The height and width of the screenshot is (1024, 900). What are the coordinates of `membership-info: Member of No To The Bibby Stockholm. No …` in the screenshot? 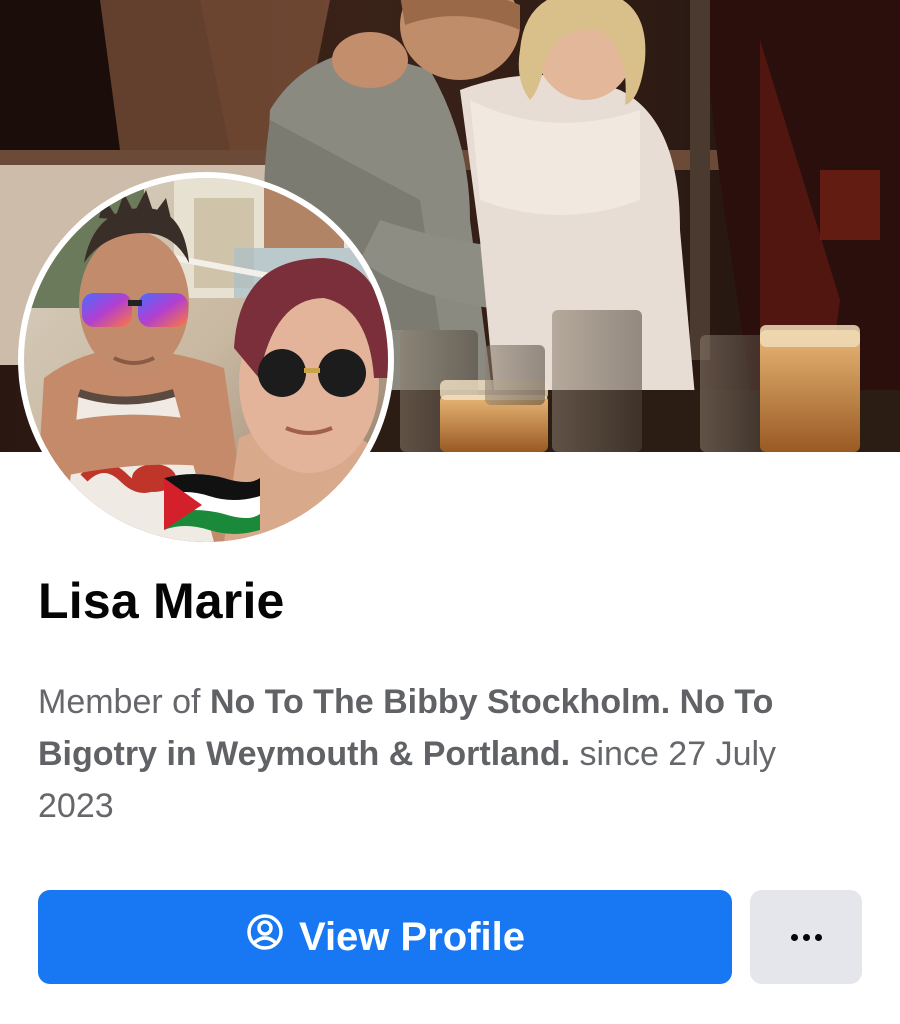 It's located at (448, 754).